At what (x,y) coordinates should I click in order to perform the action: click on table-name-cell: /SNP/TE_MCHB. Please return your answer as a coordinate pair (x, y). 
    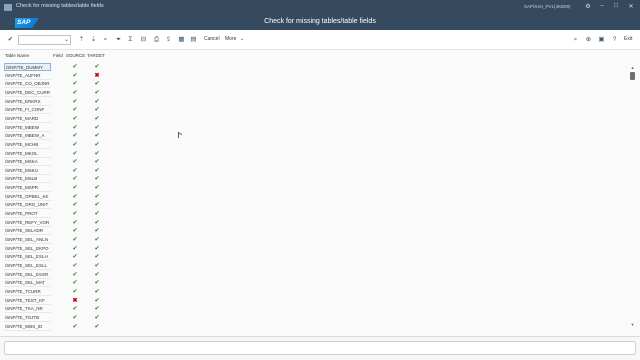
    Looking at the image, I should click on (27, 145).